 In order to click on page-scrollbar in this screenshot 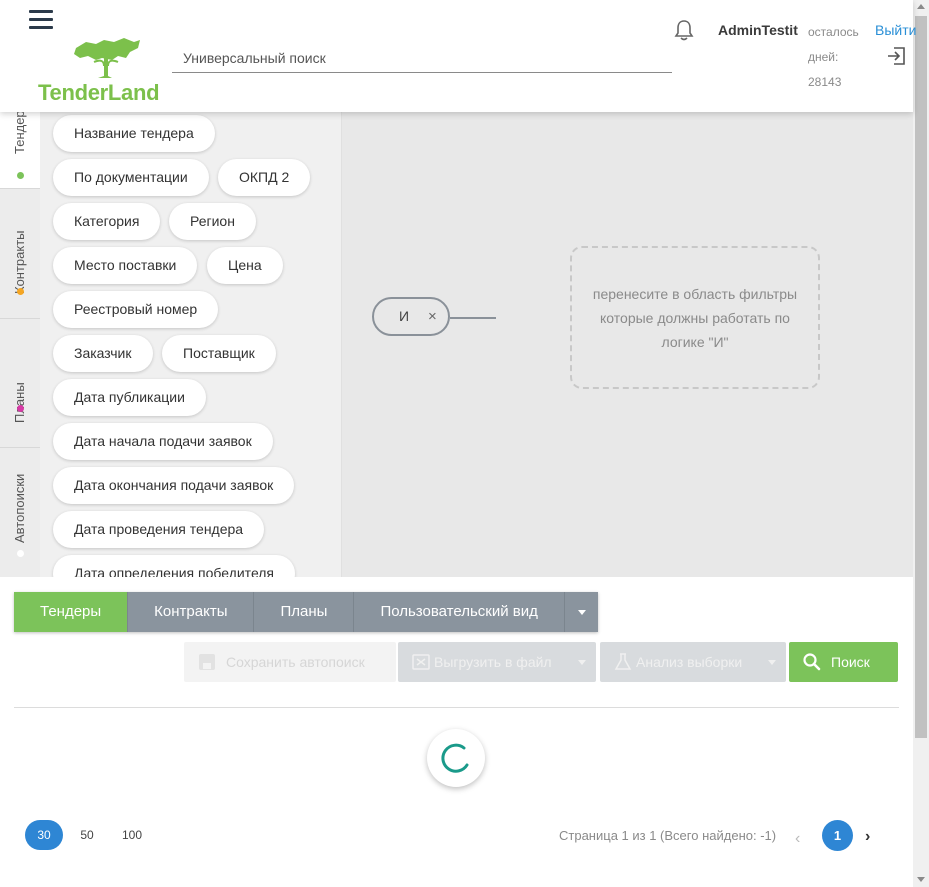, I will do `click(921, 443)`.